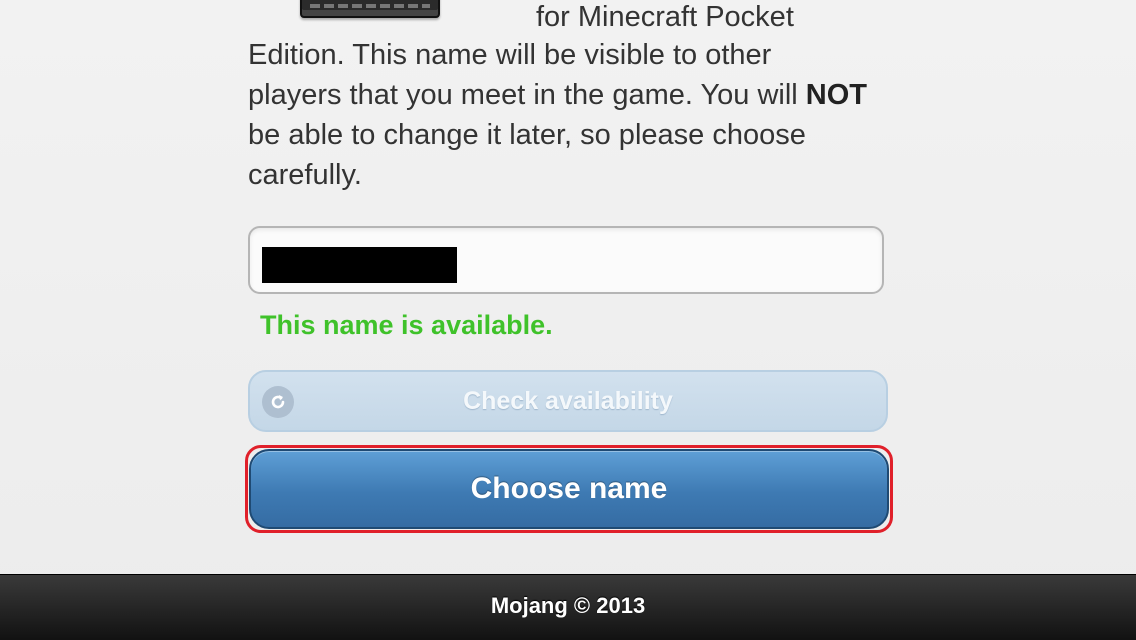 The image size is (1136, 640). I want to click on refresh-icon, so click(278, 402).